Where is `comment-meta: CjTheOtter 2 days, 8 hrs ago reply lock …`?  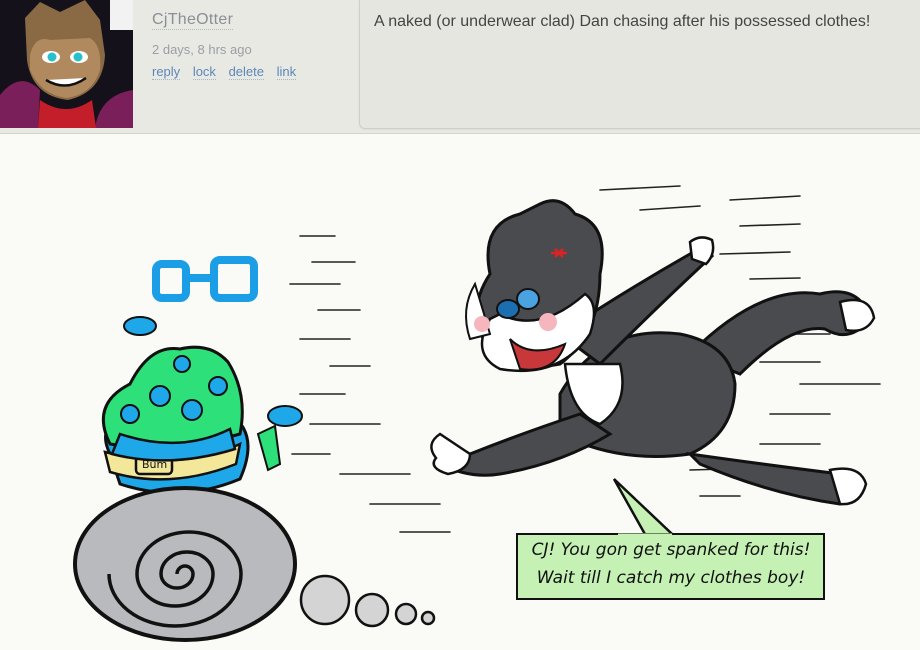
comment-meta: CjTheOtter 2 days, 8 hrs ago reply lock … is located at coordinates (252, 45).